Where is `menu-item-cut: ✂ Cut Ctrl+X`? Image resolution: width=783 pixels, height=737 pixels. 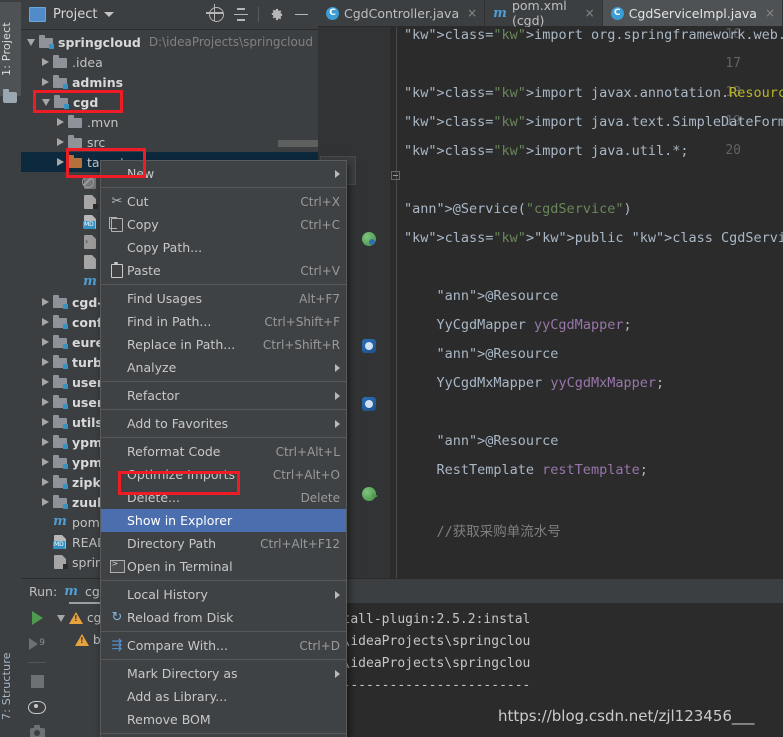 menu-item-cut: ✂ Cut Ctrl+X is located at coordinates (223, 201).